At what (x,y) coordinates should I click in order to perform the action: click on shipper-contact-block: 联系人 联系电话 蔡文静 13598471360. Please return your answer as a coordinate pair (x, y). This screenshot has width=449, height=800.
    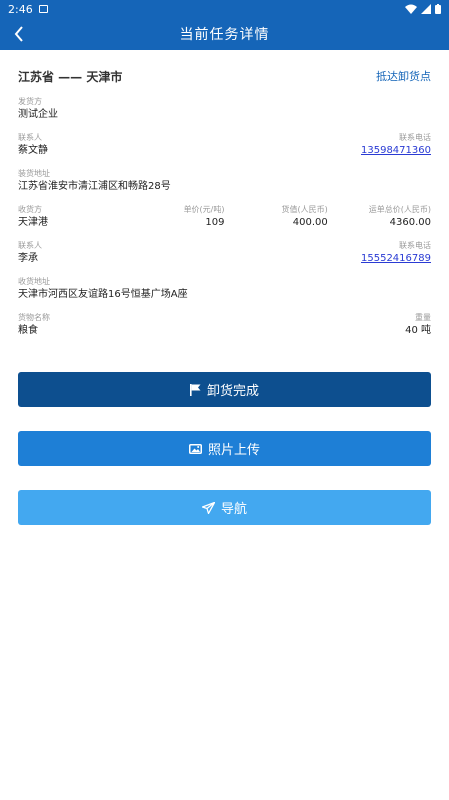
    Looking at the image, I should click on (224, 145).